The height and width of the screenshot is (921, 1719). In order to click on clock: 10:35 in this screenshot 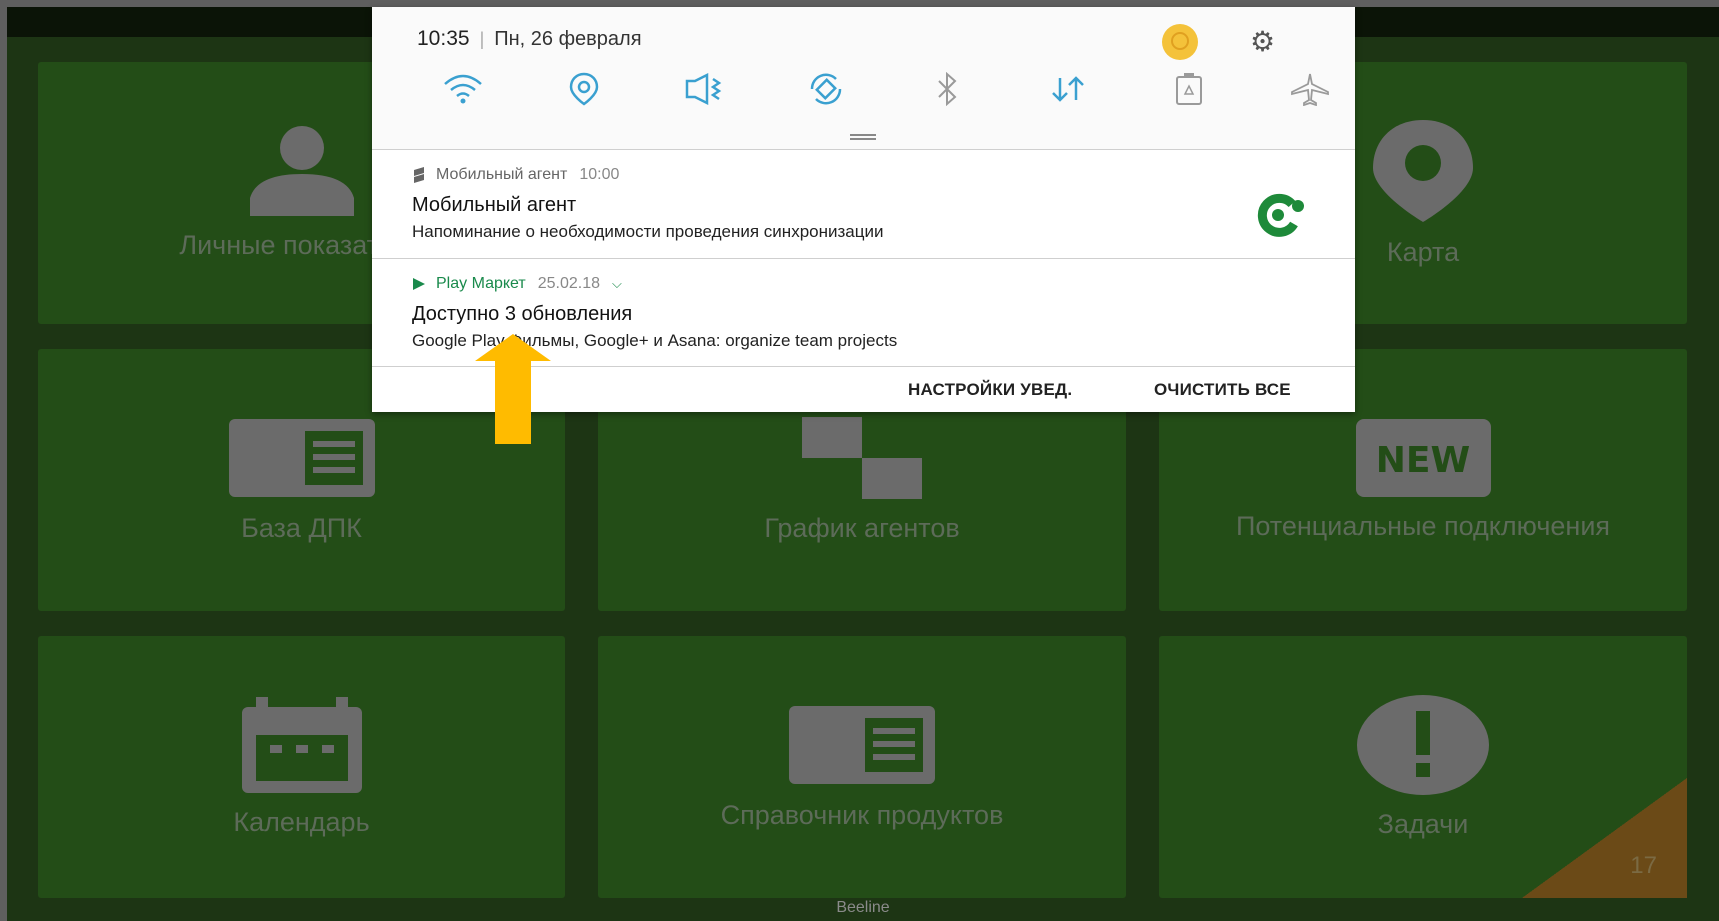, I will do `click(443, 38)`.